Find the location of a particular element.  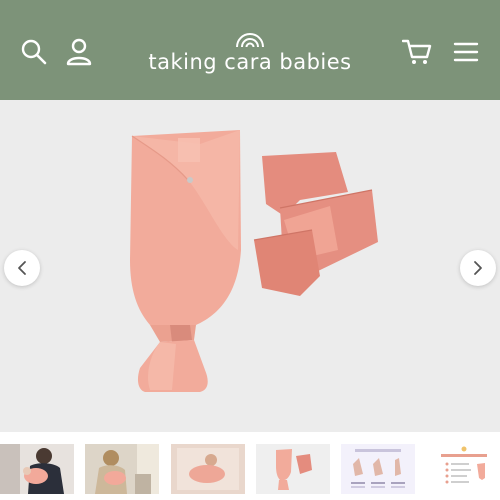

previous-image-button is located at coordinates (22, 268).